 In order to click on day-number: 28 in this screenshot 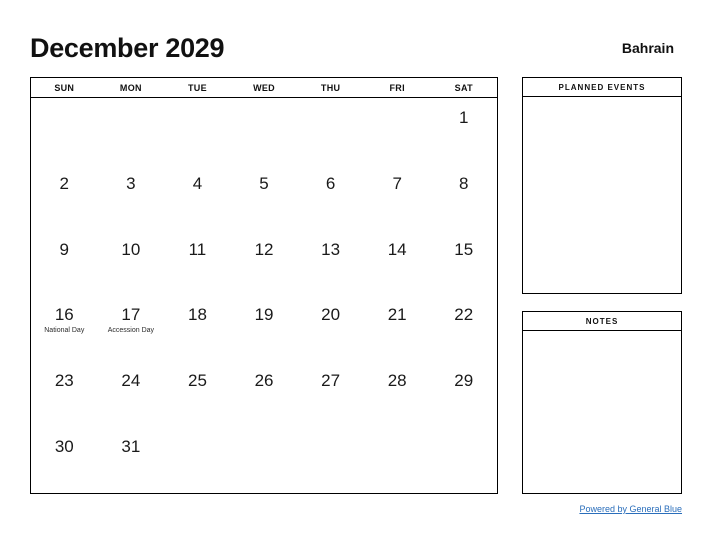, I will do `click(397, 381)`.